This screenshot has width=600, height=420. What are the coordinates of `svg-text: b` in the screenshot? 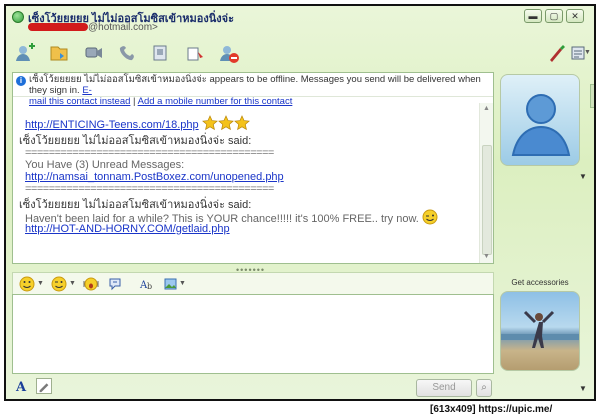 It's located at (149, 286).